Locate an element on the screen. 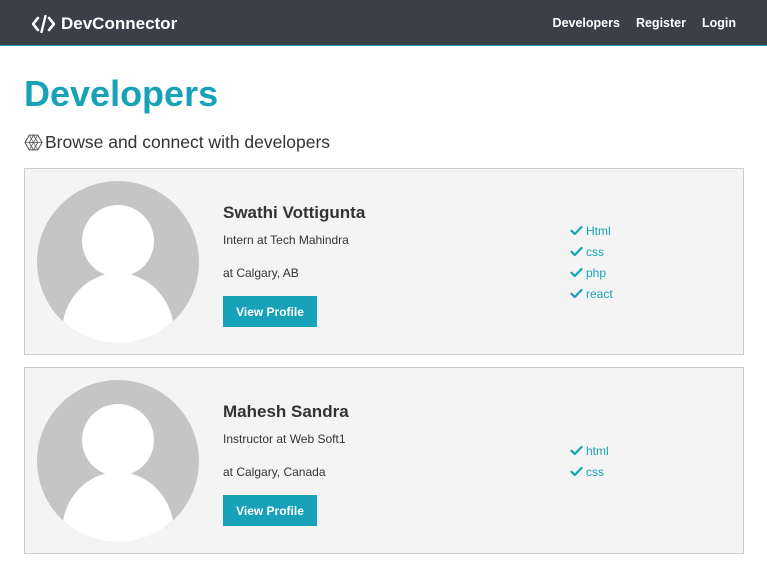  page-lead: Browse and connect with developers is located at coordinates (177, 142).